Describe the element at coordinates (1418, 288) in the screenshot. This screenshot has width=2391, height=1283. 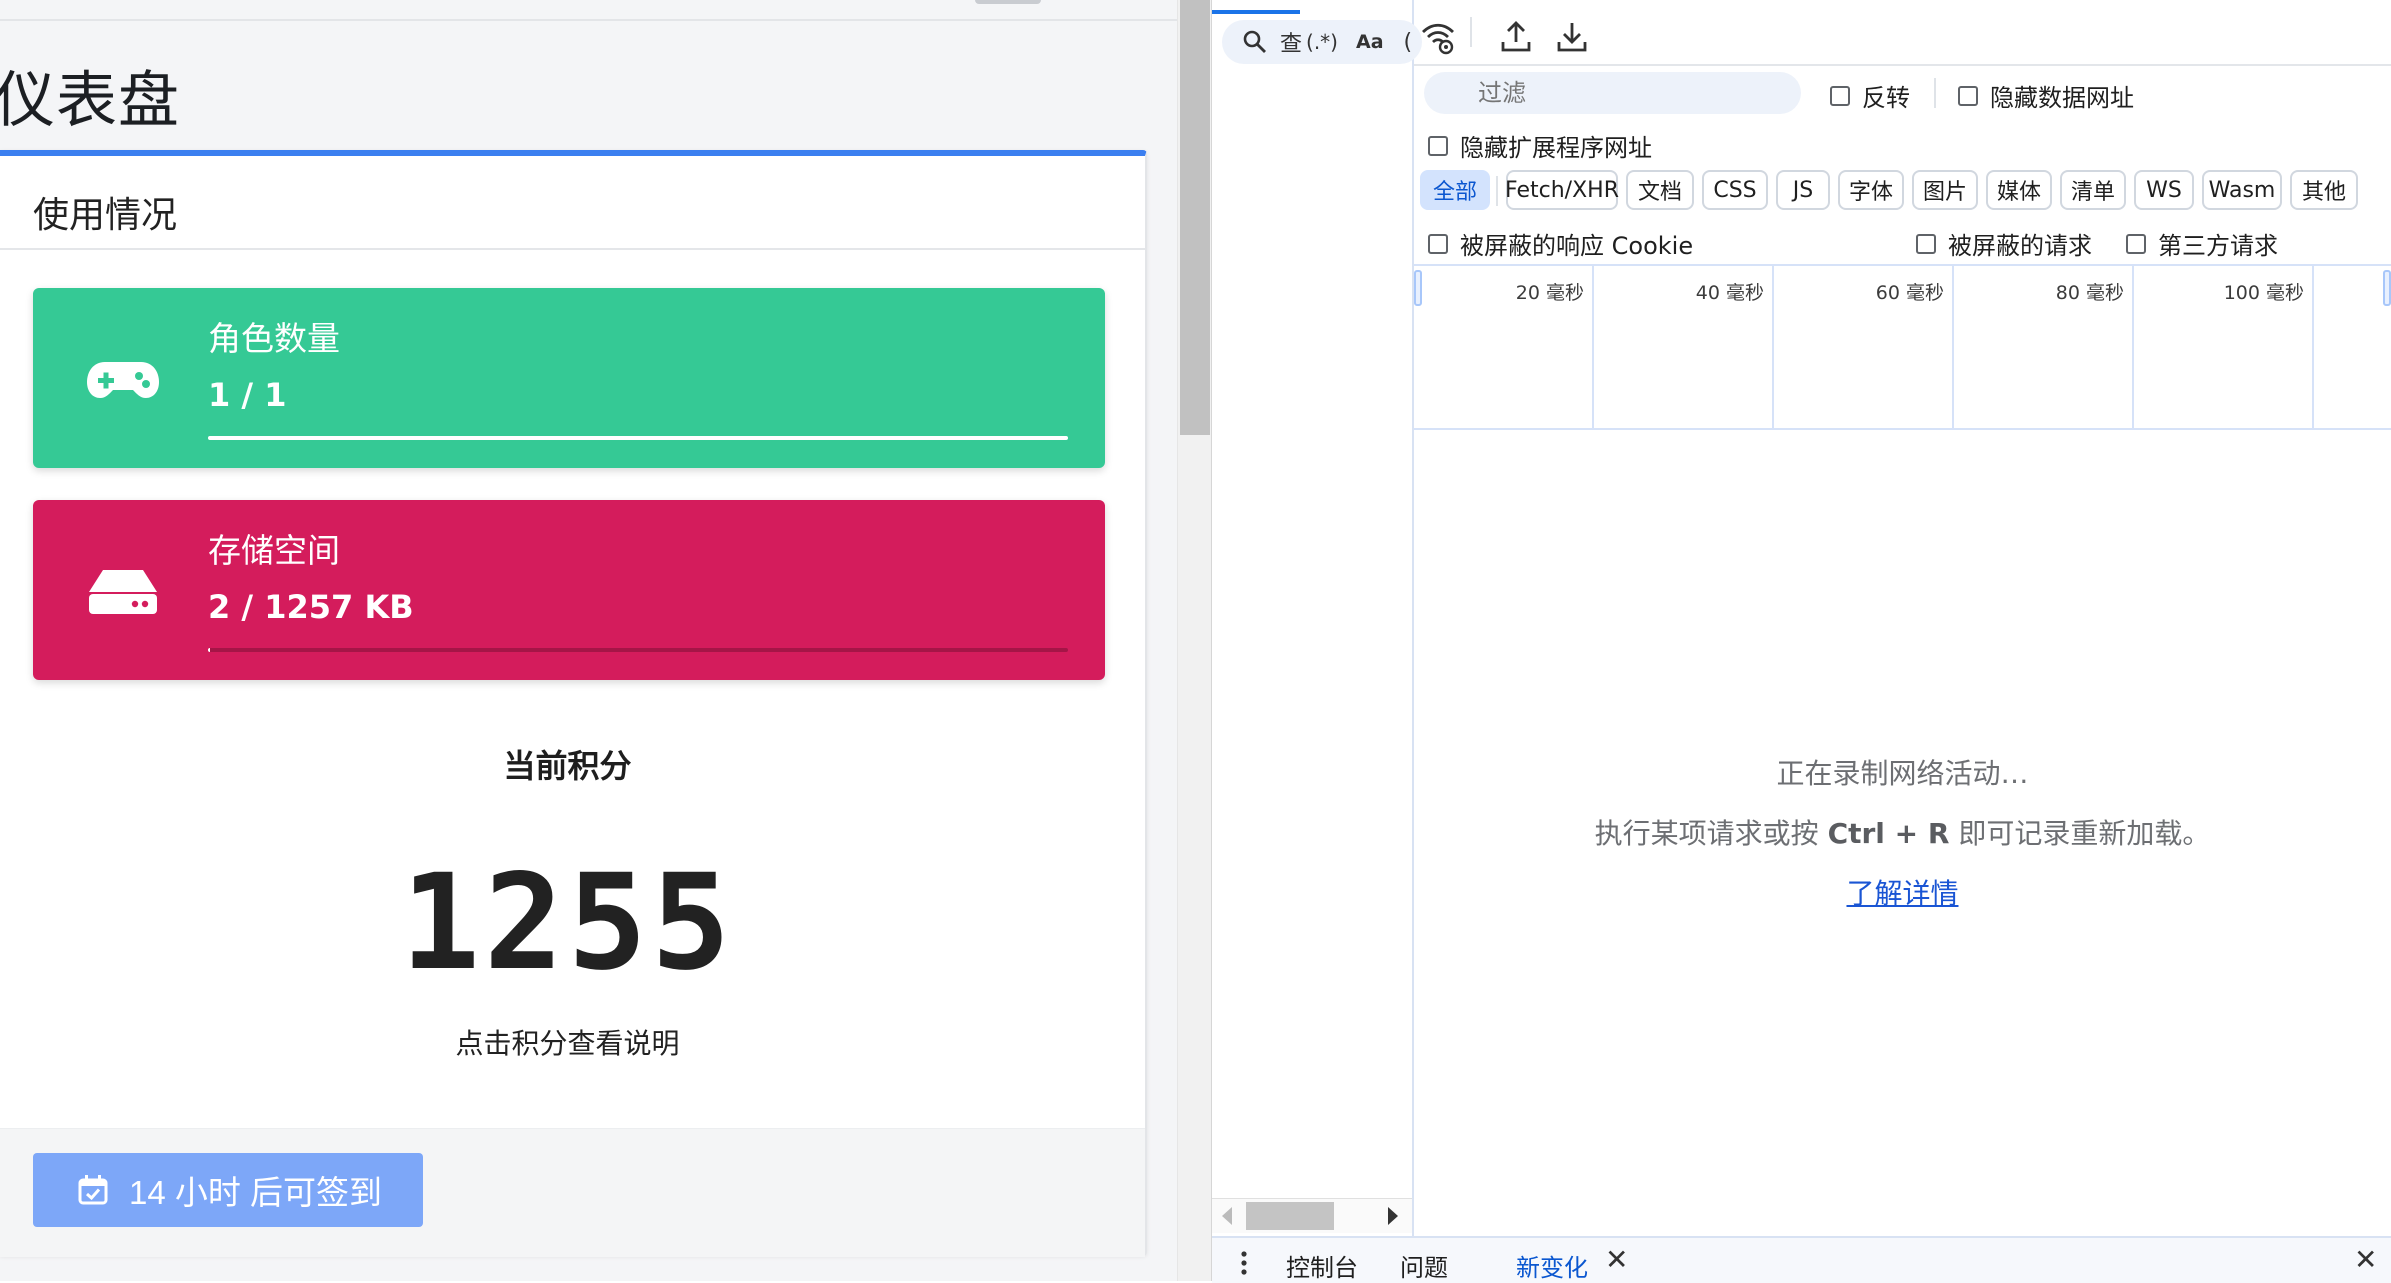
I see `timeline-left-handle` at that location.